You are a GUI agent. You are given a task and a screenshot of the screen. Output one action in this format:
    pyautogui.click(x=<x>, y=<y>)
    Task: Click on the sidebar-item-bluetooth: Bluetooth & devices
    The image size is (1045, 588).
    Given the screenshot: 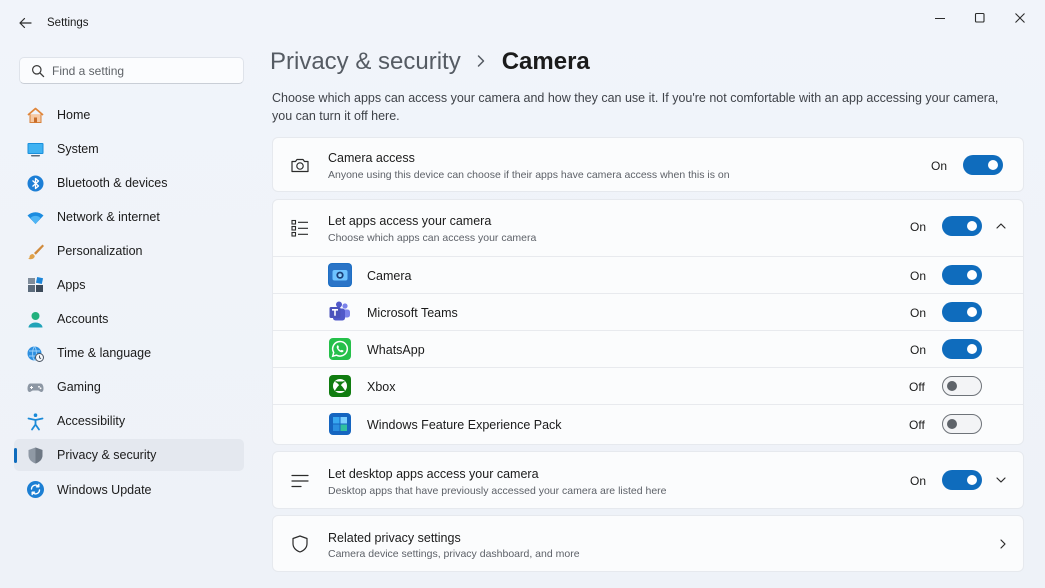 What is the action you would take?
    pyautogui.click(x=129, y=183)
    